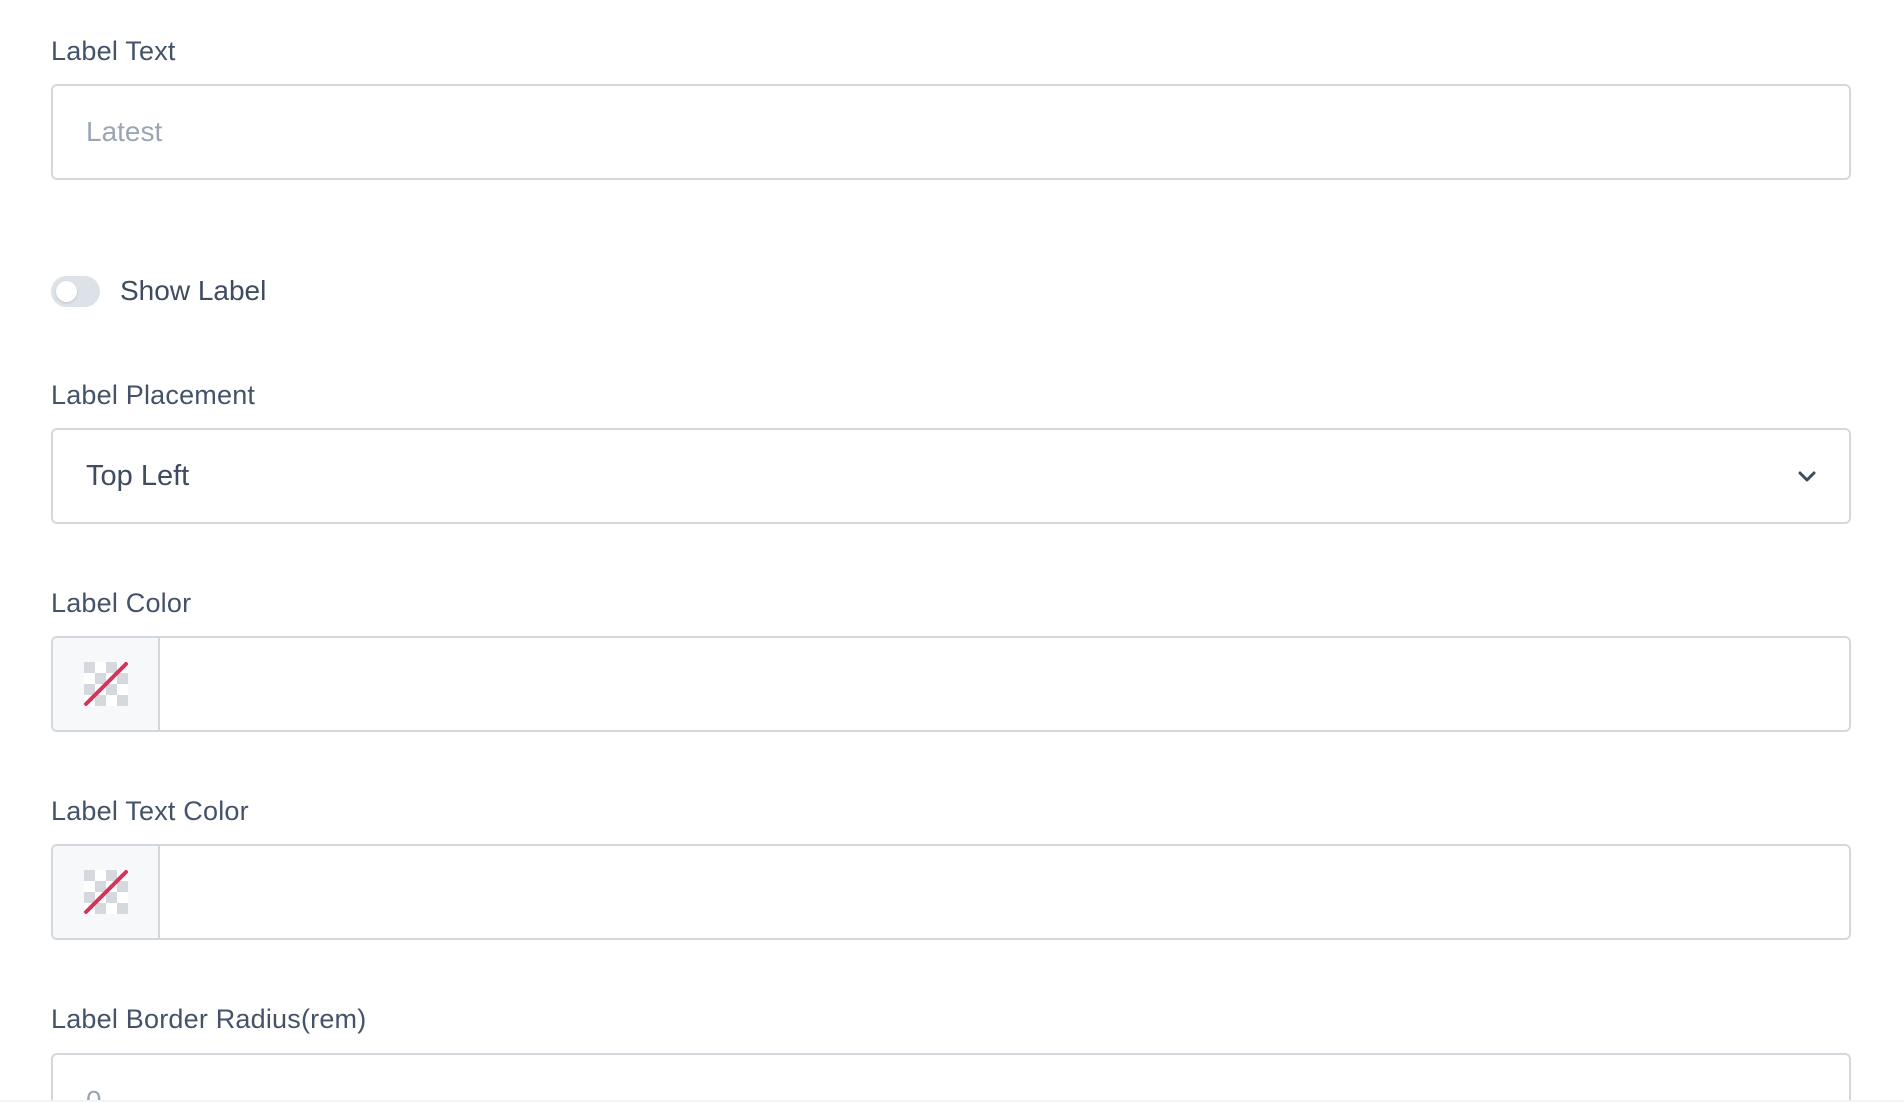  I want to click on label-color-picker, so click(951, 684).